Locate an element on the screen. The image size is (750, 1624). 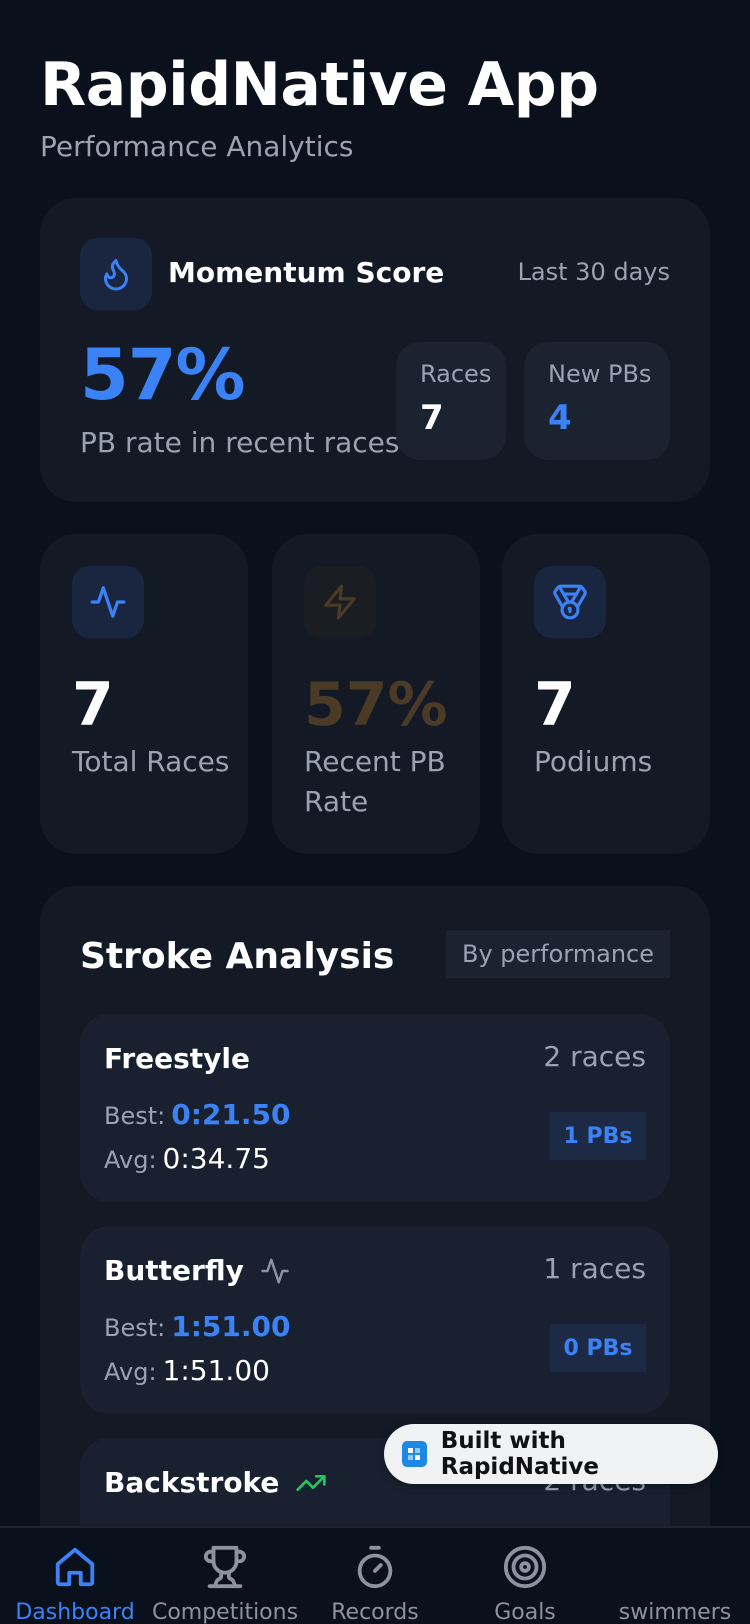
podiums-card: 7 Podiums is located at coordinates (606, 694).